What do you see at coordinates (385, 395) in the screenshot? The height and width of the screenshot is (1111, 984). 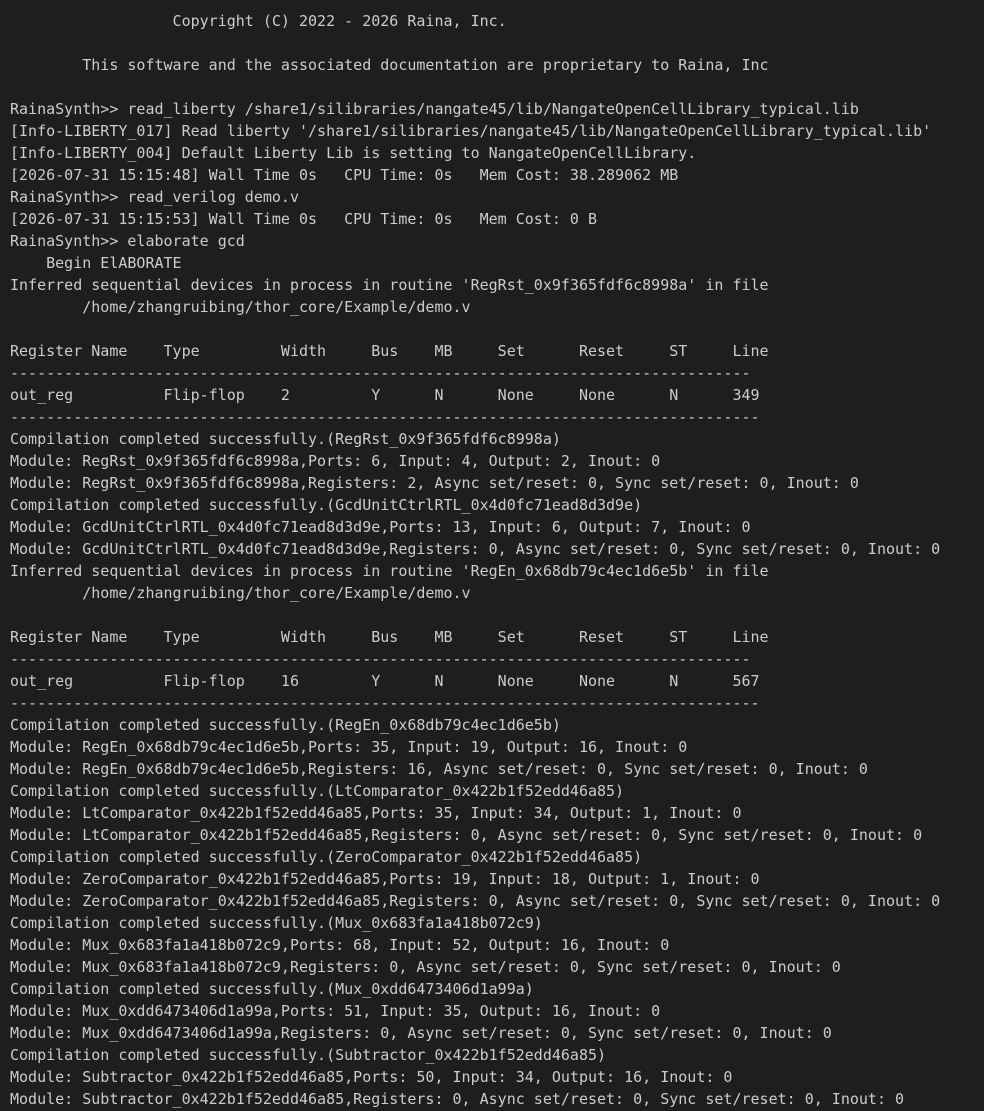 I see `terminal-line: out_reg Flip-flop 2 Y N None None N 349` at bounding box center [385, 395].